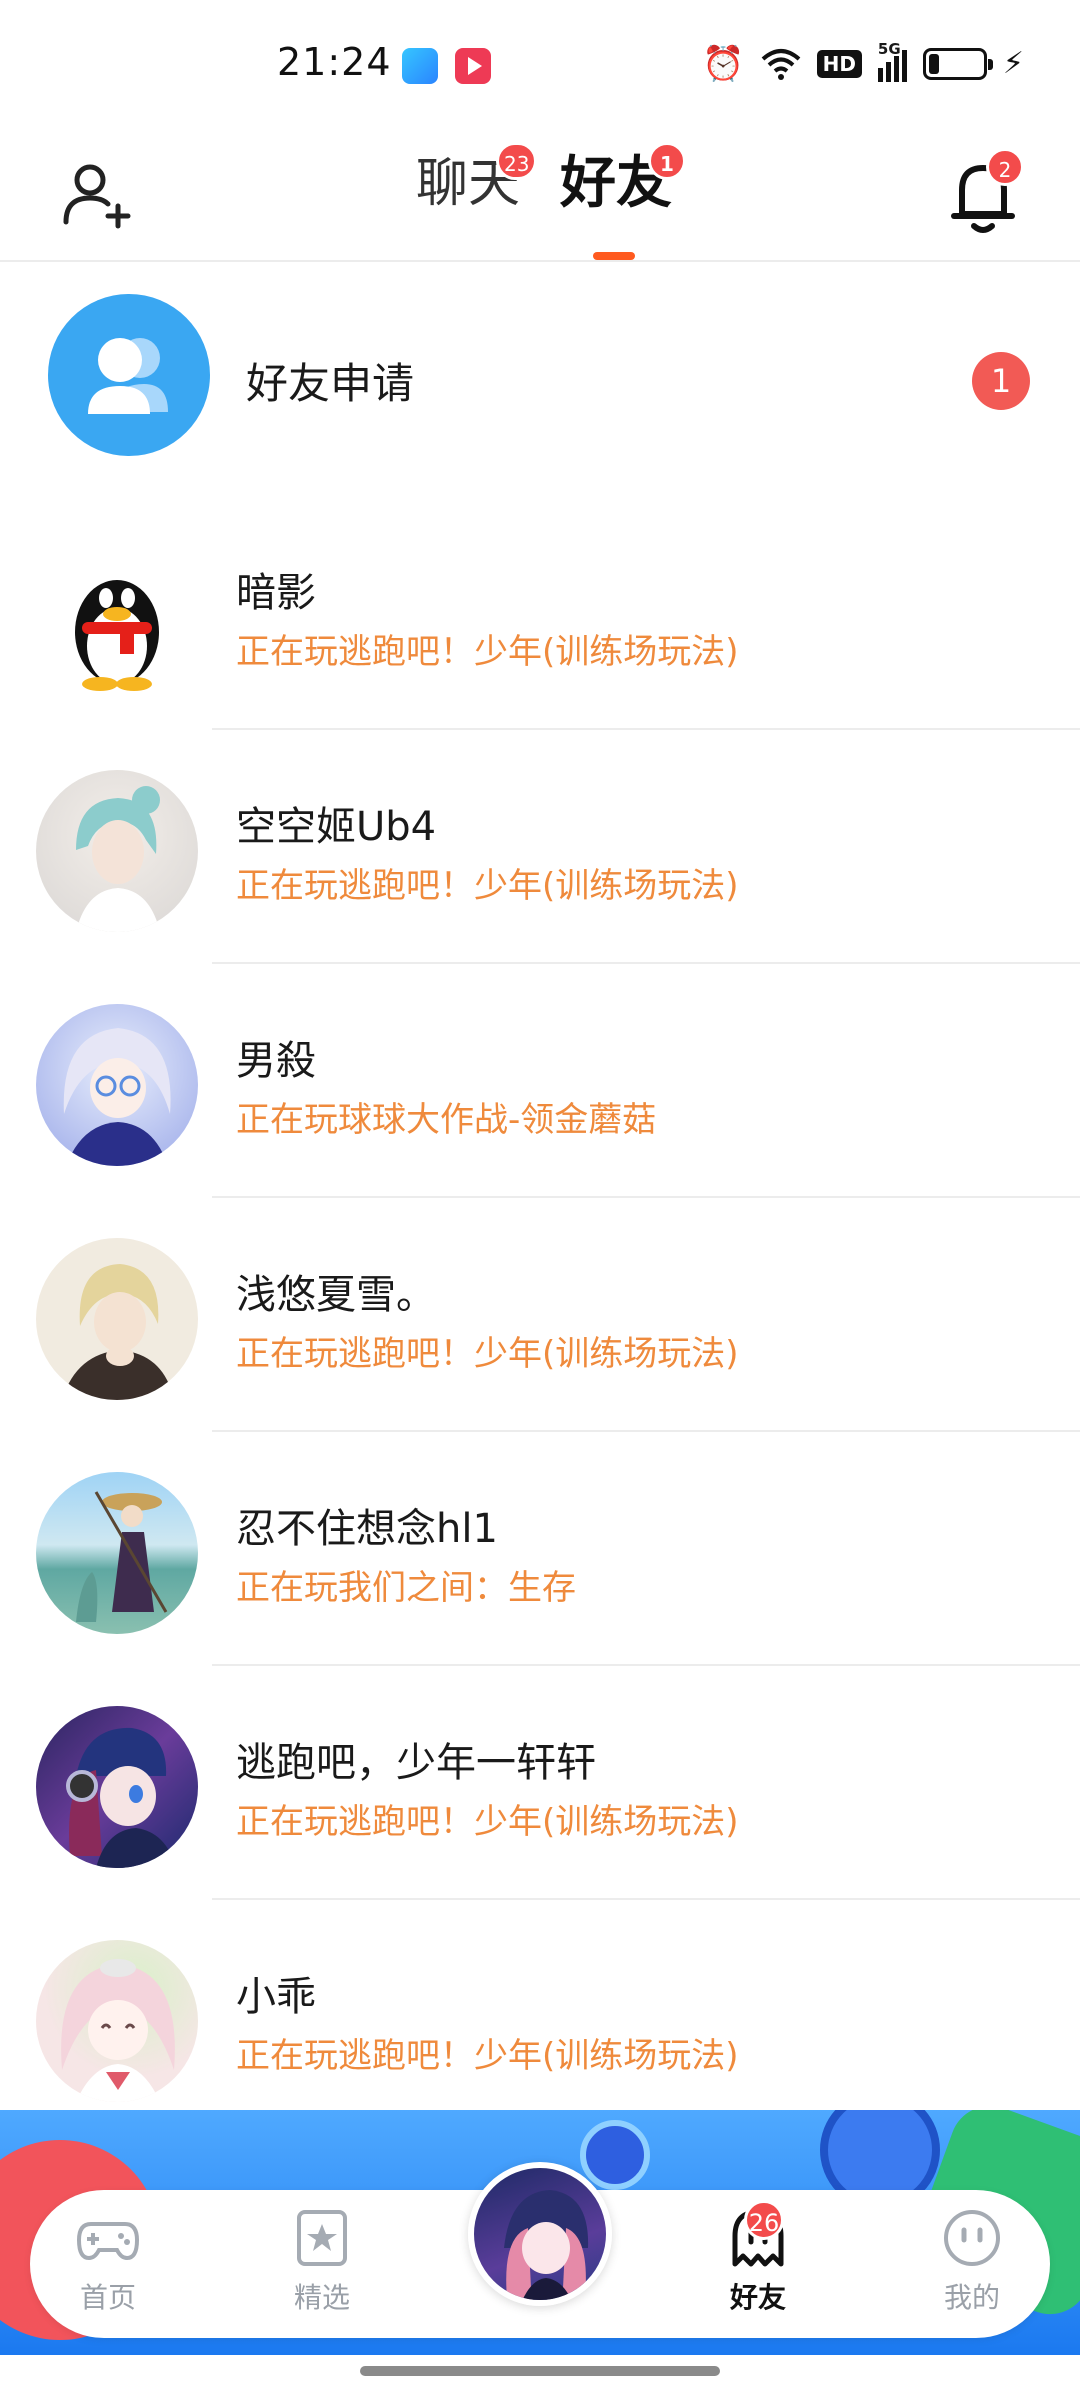  I want to click on user-avatar, so click(540, 2234).